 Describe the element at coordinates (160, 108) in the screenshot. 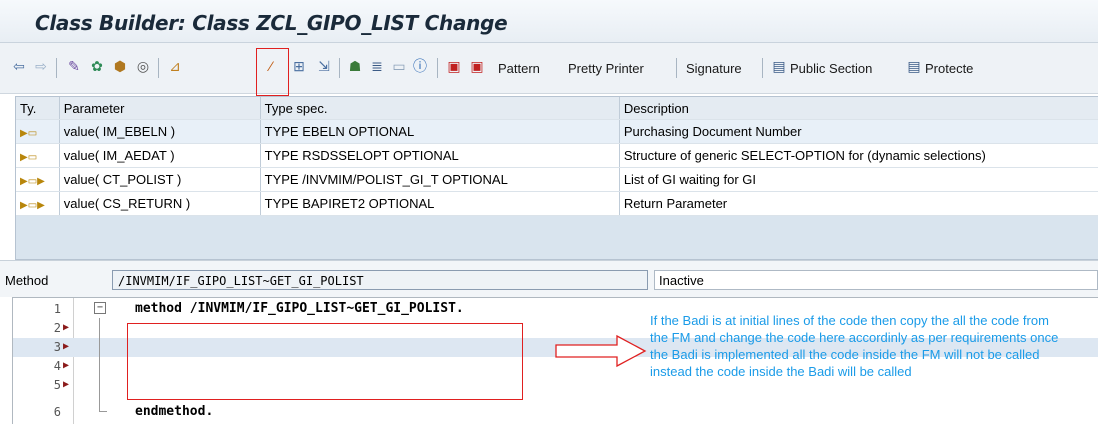

I see `header-parameter: Parameter` at that location.